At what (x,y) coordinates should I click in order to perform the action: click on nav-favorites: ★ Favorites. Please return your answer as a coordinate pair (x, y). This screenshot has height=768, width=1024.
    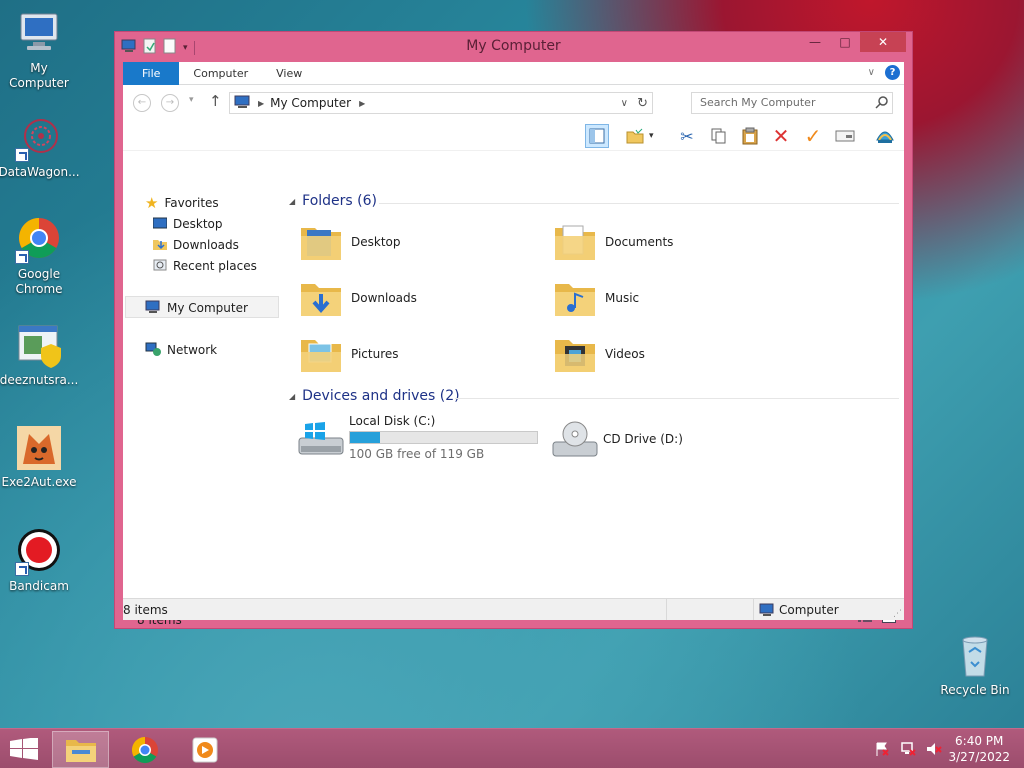
    Looking at the image, I should click on (182, 203).